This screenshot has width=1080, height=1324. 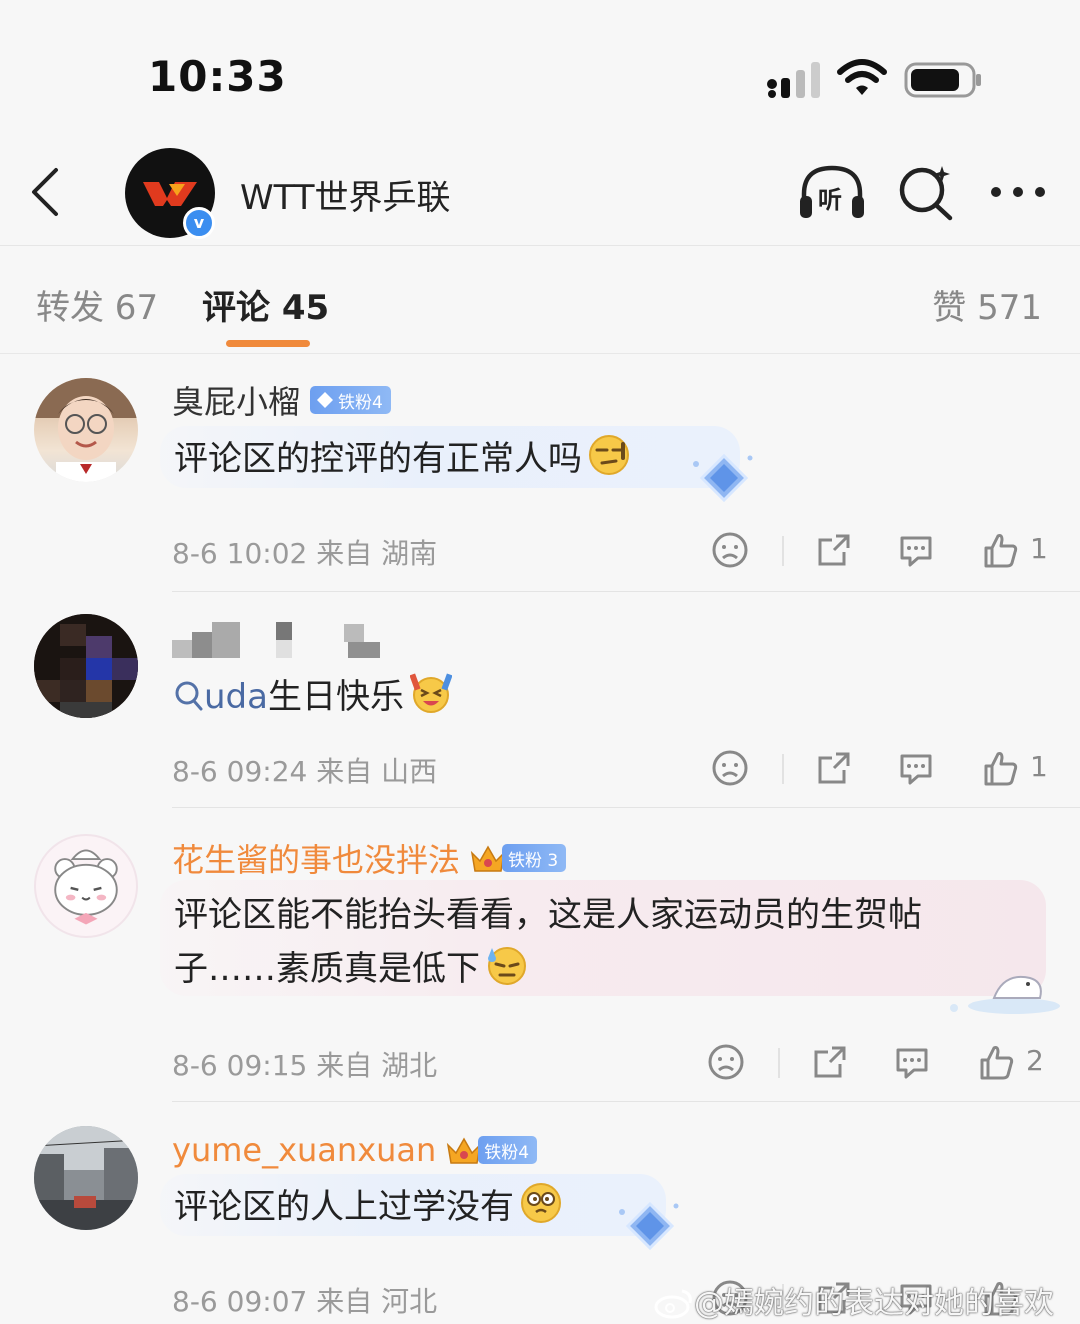 I want to click on comment-header: 臭屁小榴 铁粉4, so click(x=281, y=400).